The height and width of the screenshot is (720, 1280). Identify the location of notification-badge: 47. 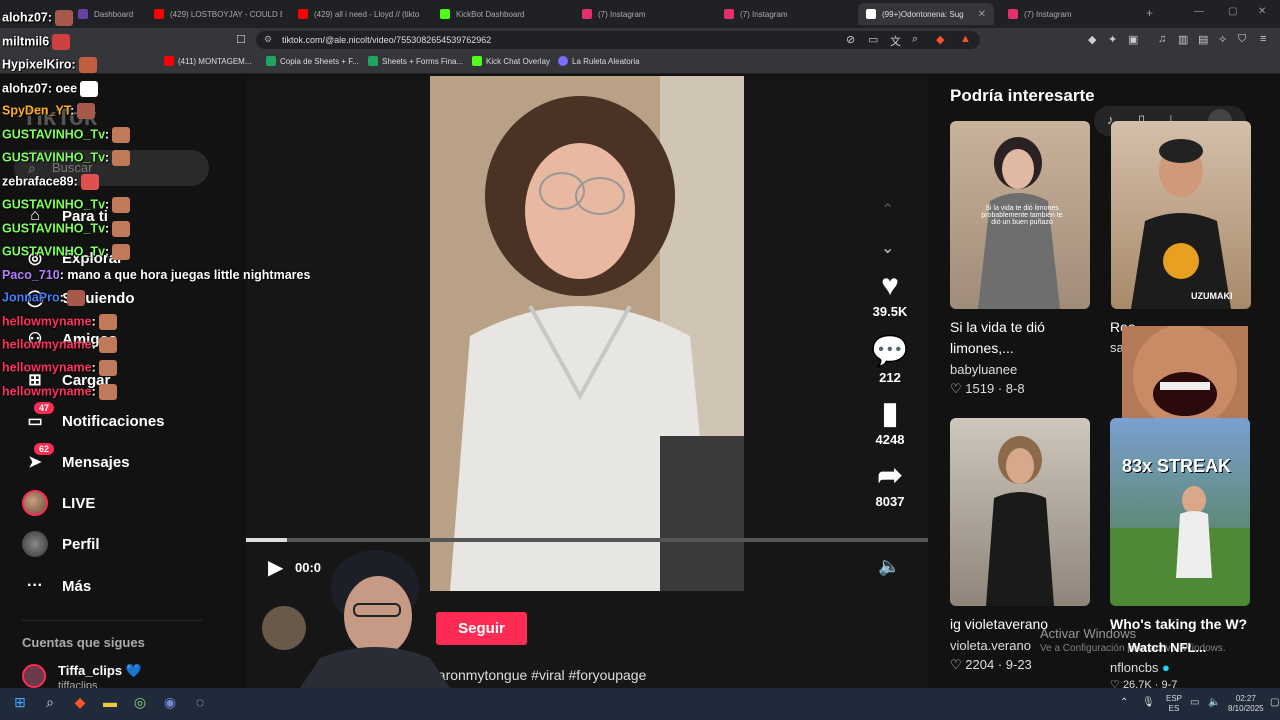
(44, 408).